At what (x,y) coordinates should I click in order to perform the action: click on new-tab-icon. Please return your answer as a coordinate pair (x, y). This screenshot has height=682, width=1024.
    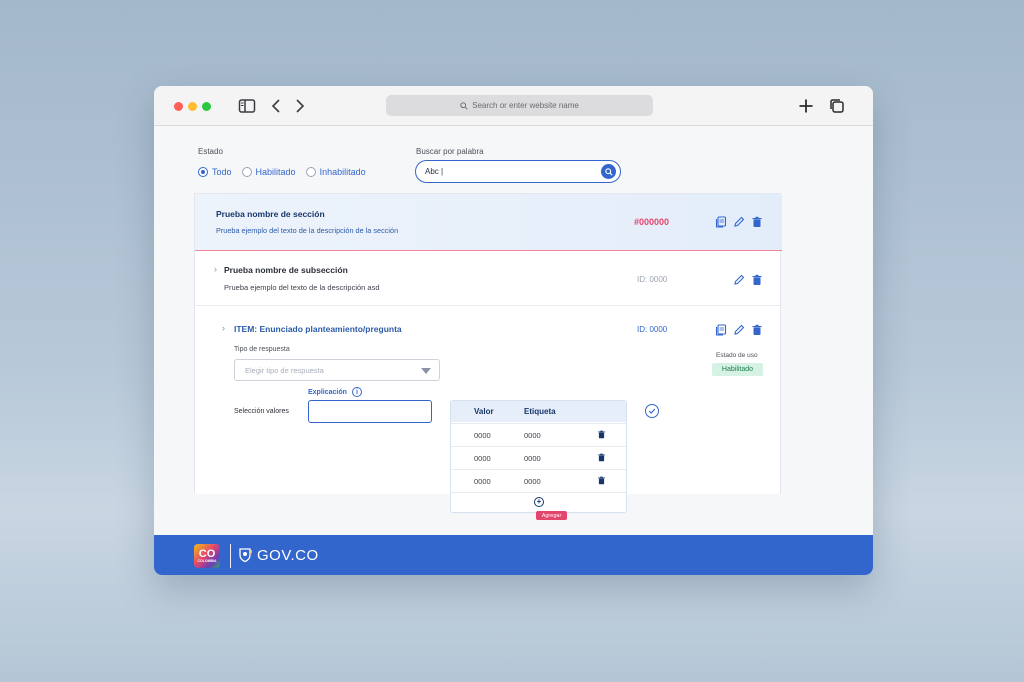
    Looking at the image, I should click on (806, 106).